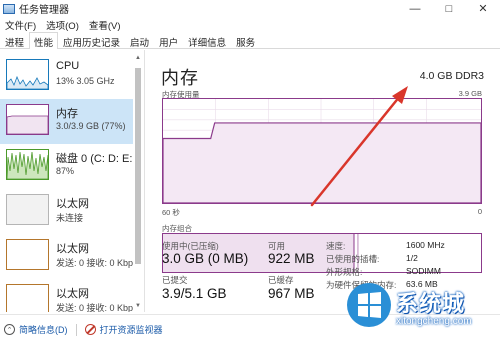  What do you see at coordinates (451, 76) in the screenshot?
I see `memory-spec: 4.0 GB DDR3` at bounding box center [451, 76].